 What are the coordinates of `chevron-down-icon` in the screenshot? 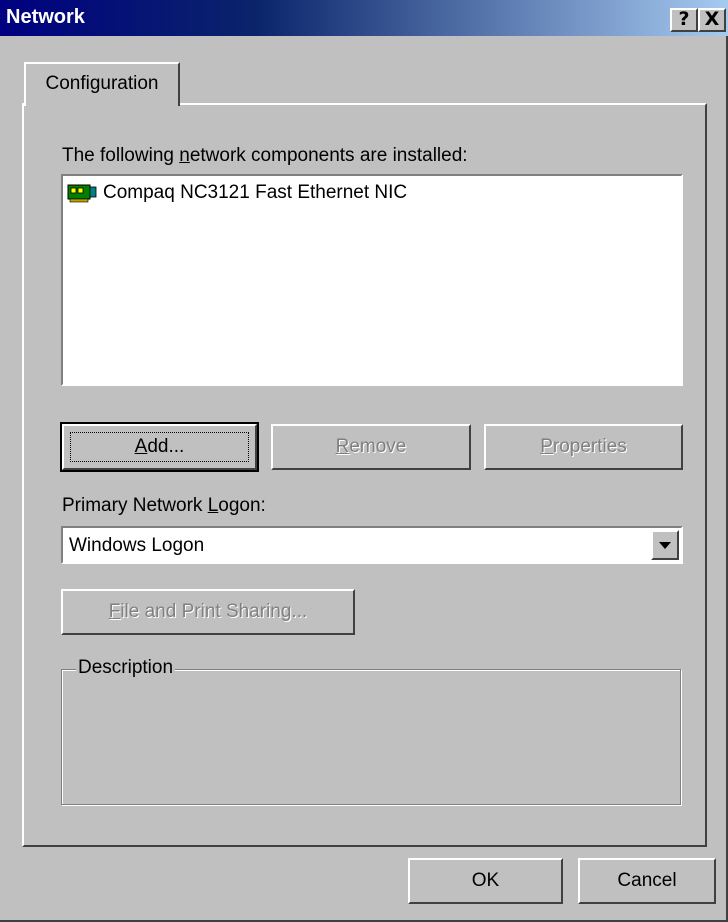 It's located at (665, 545).